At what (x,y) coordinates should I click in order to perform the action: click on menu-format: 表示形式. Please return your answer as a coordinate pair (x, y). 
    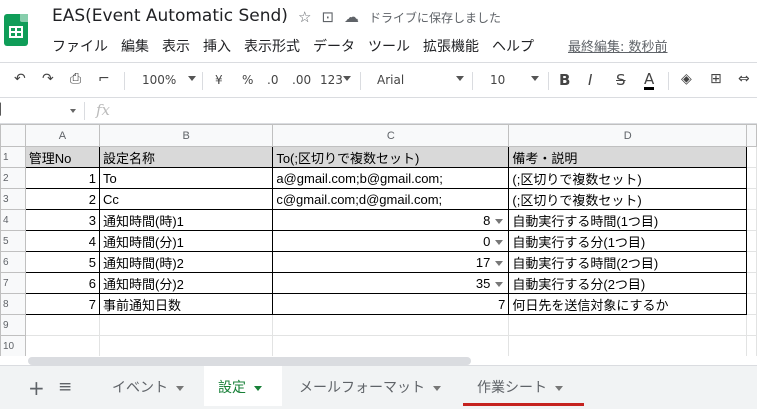
    Looking at the image, I should click on (272, 46).